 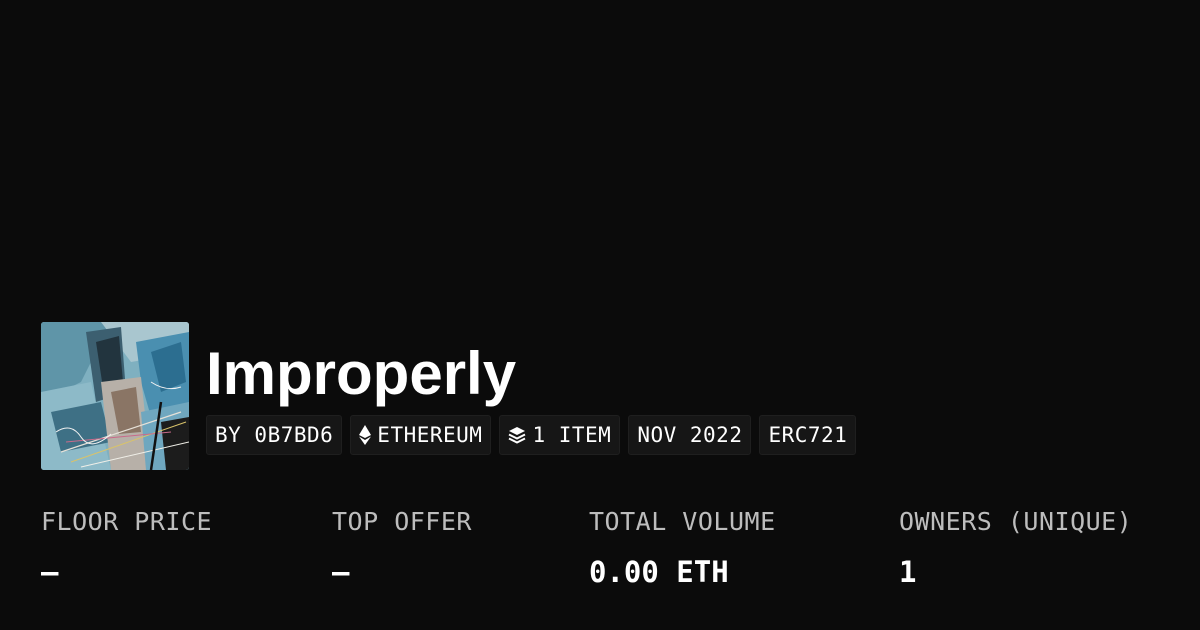 I want to click on layers-icon, so click(x=517, y=435).